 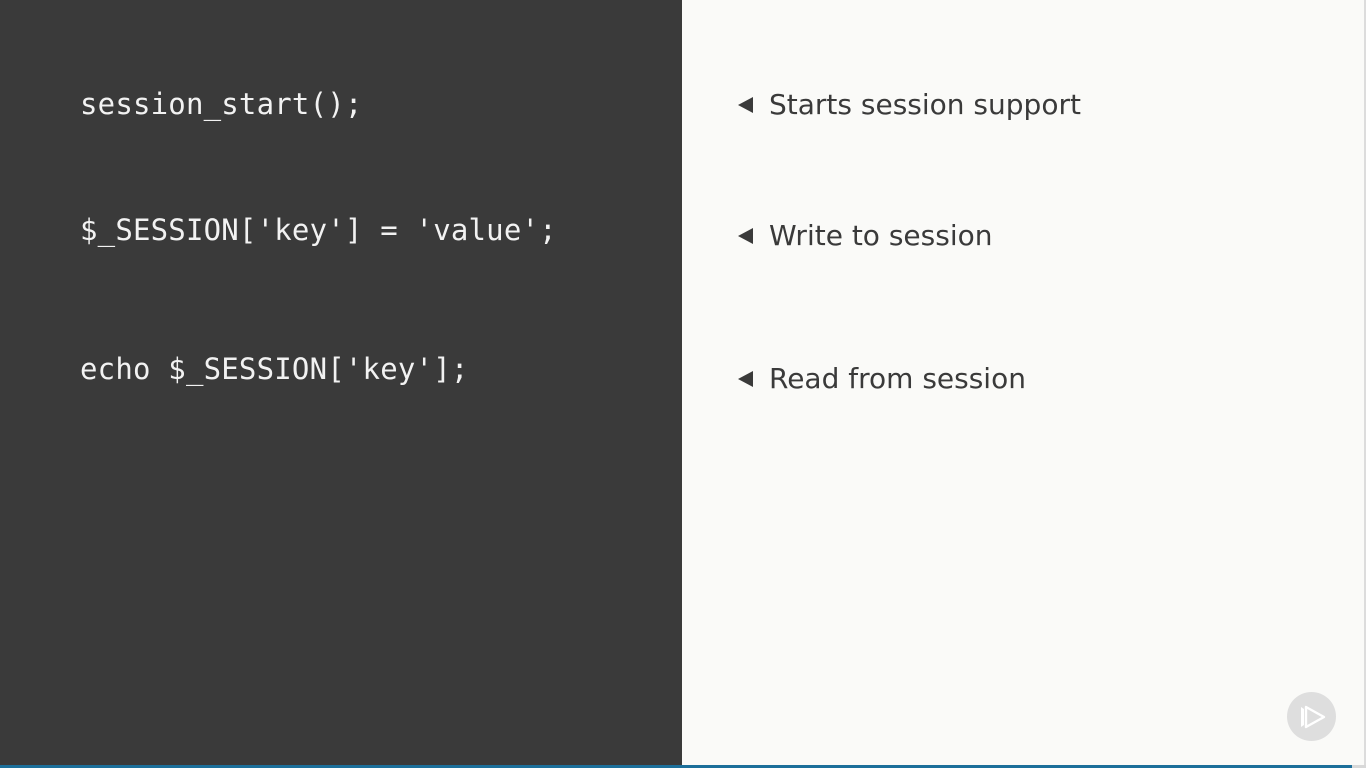 I want to click on note-text: Starts session support, so click(x=925, y=104).